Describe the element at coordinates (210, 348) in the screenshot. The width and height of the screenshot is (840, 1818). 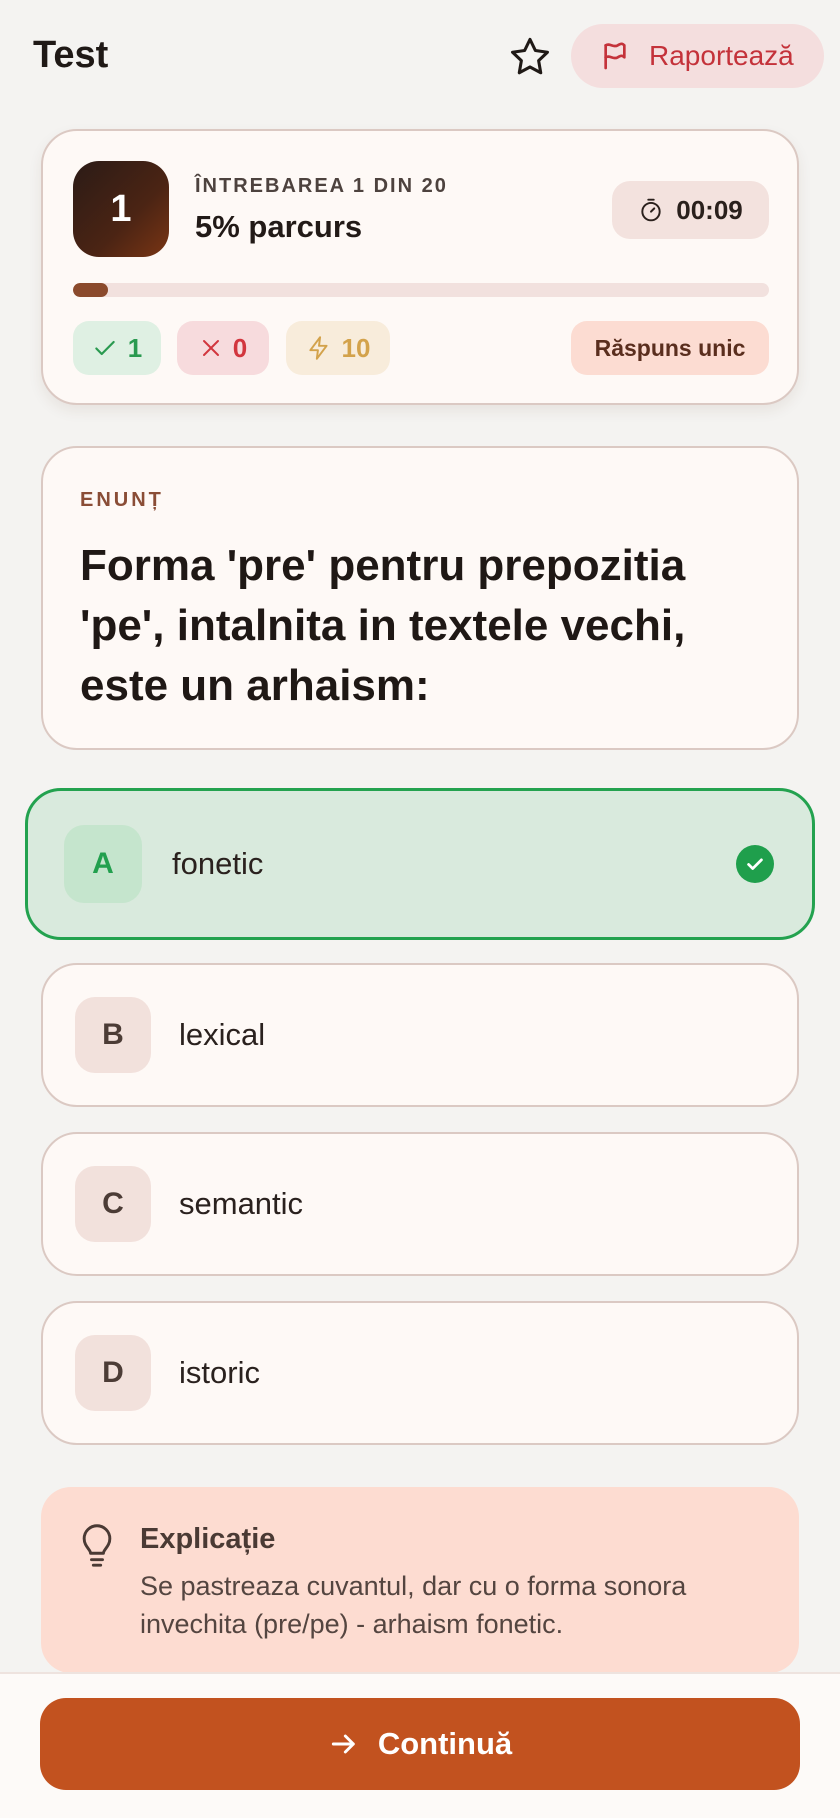
I see `x-icon` at that location.